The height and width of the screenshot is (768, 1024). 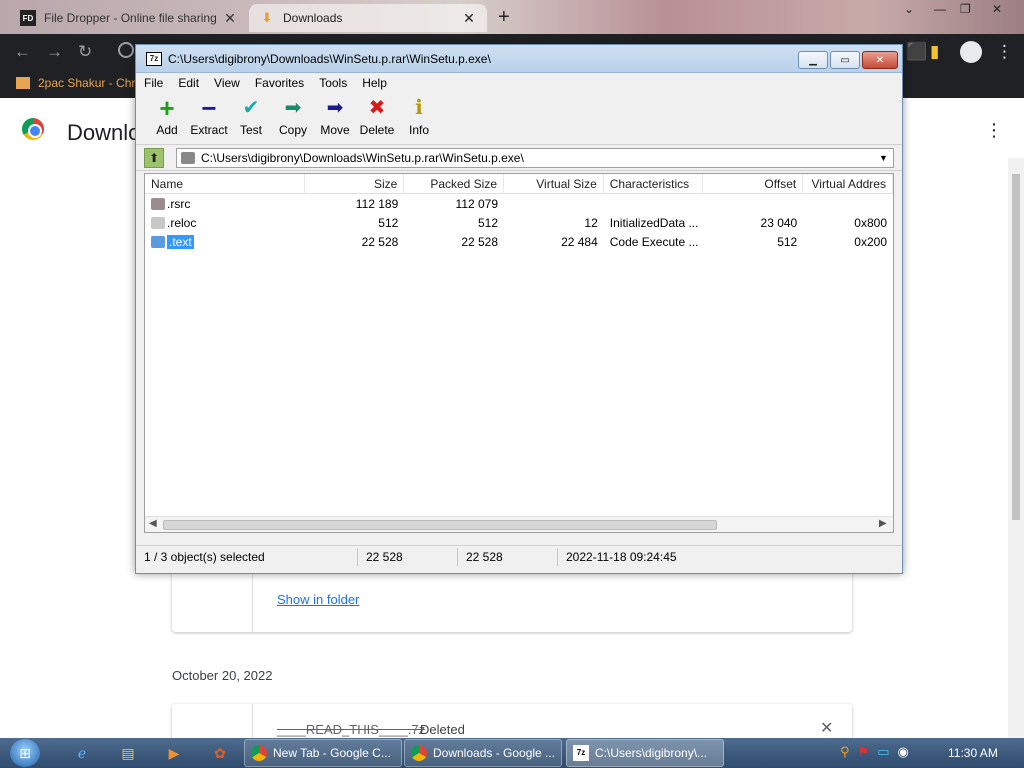 What do you see at coordinates (621, 556) in the screenshot?
I see `status-modified: 2022-11-18 09:24:45` at bounding box center [621, 556].